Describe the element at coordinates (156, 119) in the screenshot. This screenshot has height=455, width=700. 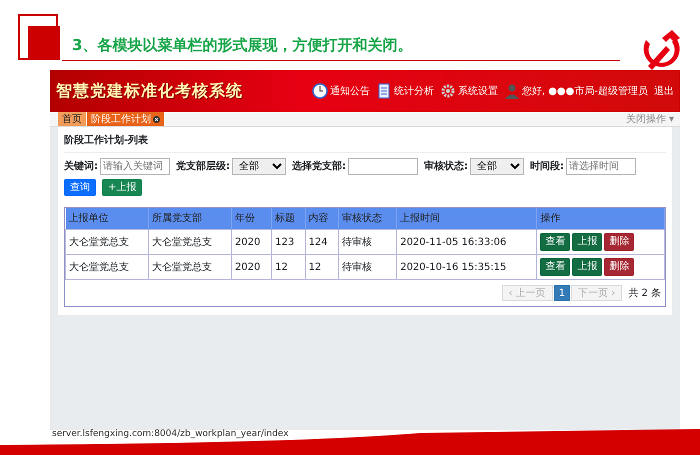
I see `close-icon` at that location.